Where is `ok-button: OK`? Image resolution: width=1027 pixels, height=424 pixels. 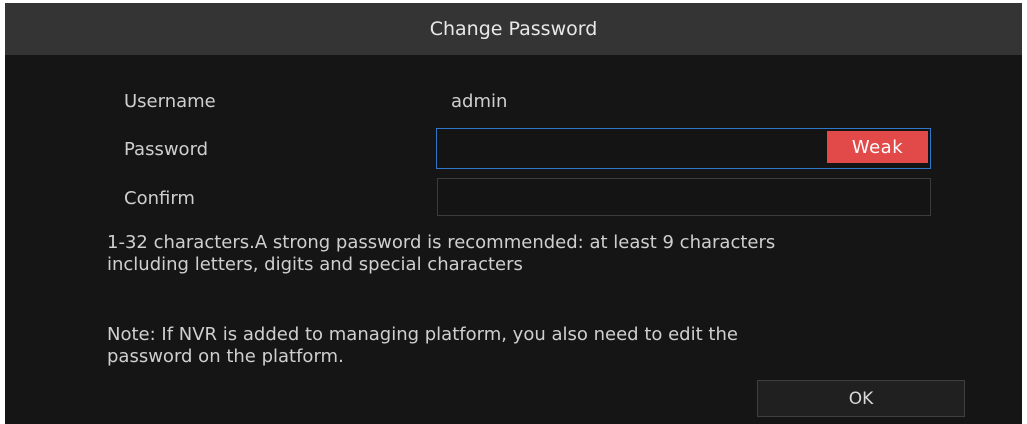 ok-button: OK is located at coordinates (861, 398).